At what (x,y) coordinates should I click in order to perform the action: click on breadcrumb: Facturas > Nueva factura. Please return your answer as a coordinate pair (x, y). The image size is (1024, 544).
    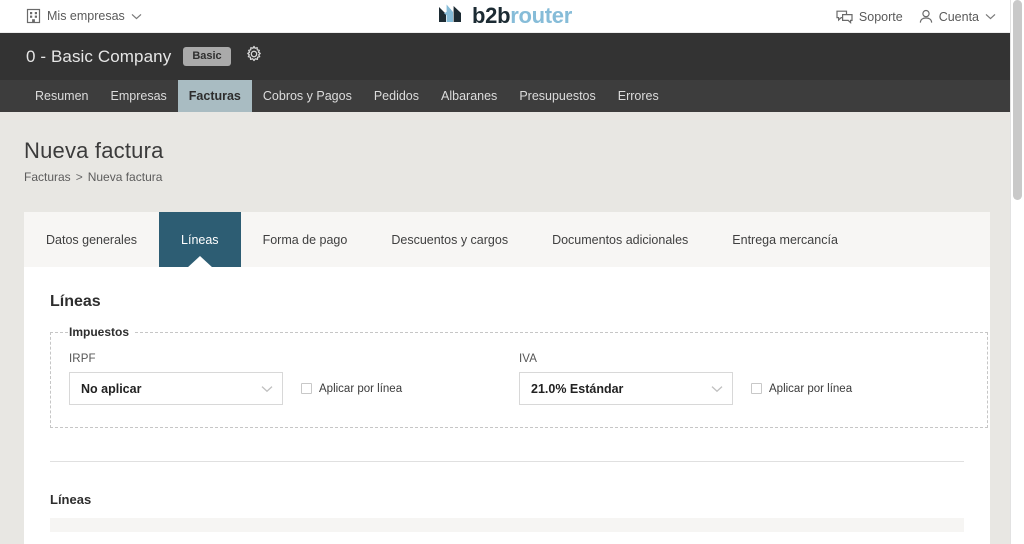
    Looking at the image, I should click on (517, 177).